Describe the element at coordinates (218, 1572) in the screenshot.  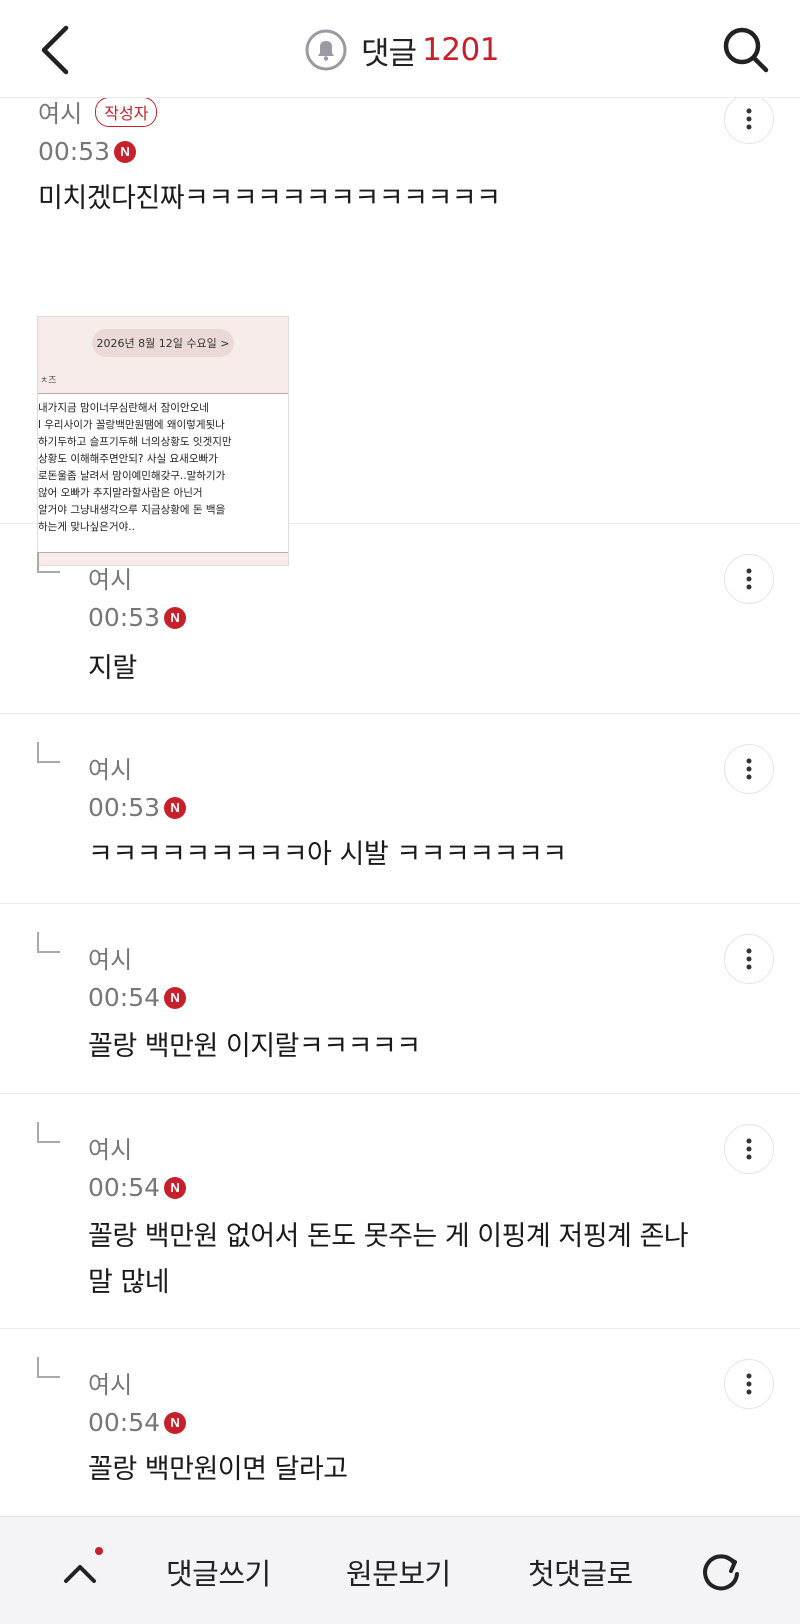
I see `write-comment-button: 댓글쓰기` at that location.